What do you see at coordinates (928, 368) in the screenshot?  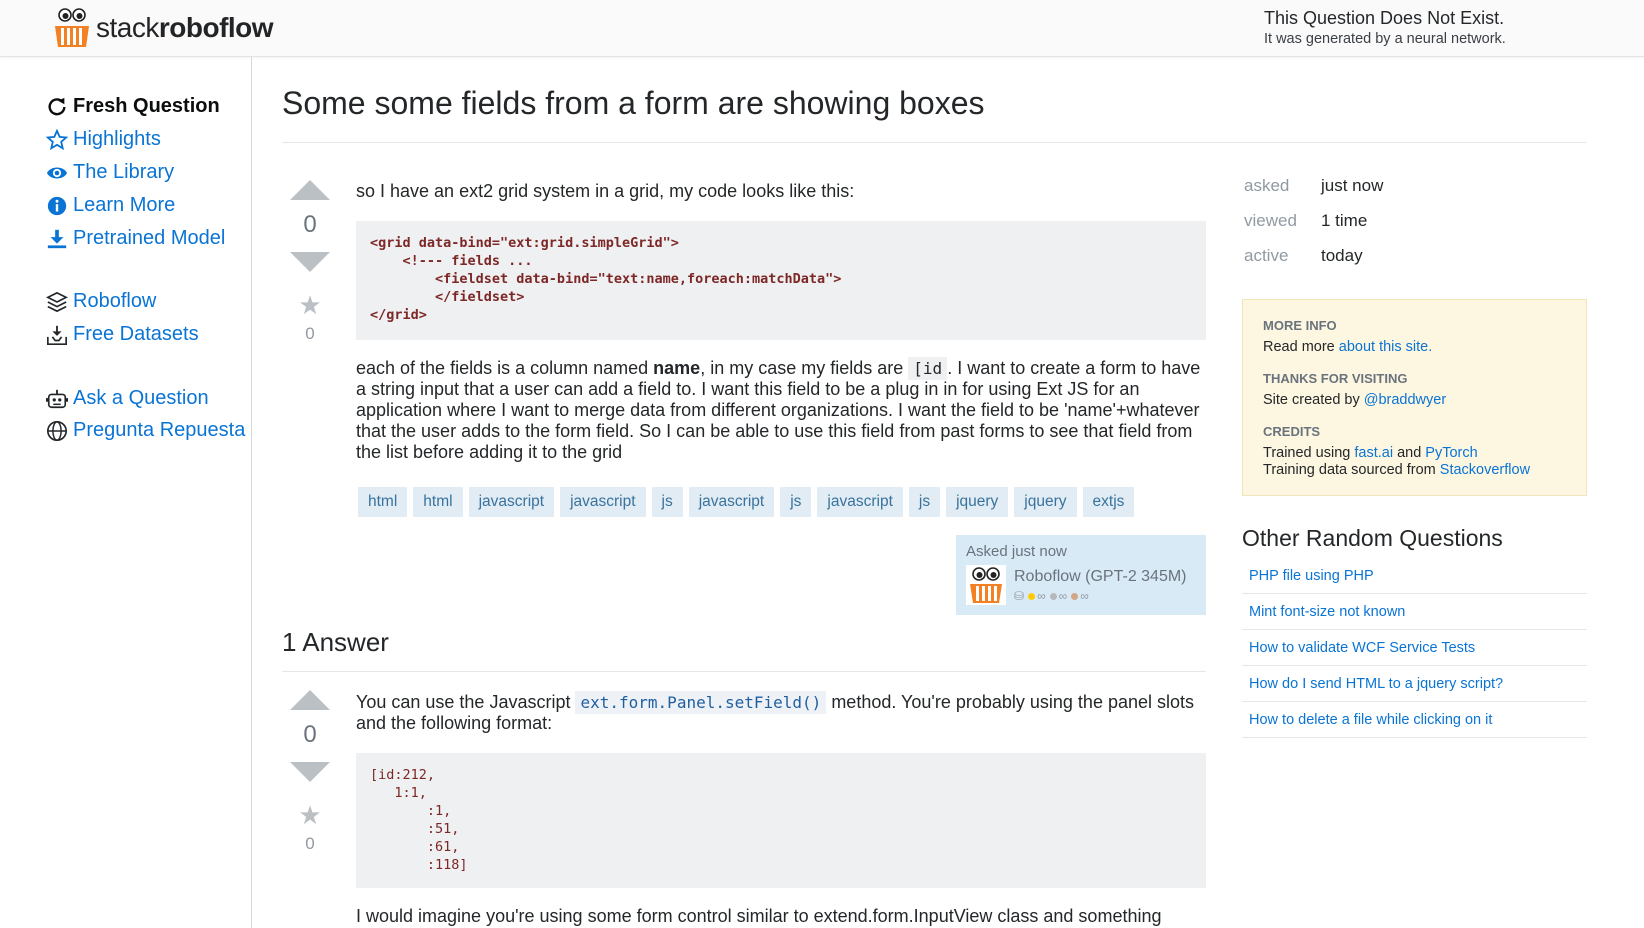 I see `inline-code: [id` at bounding box center [928, 368].